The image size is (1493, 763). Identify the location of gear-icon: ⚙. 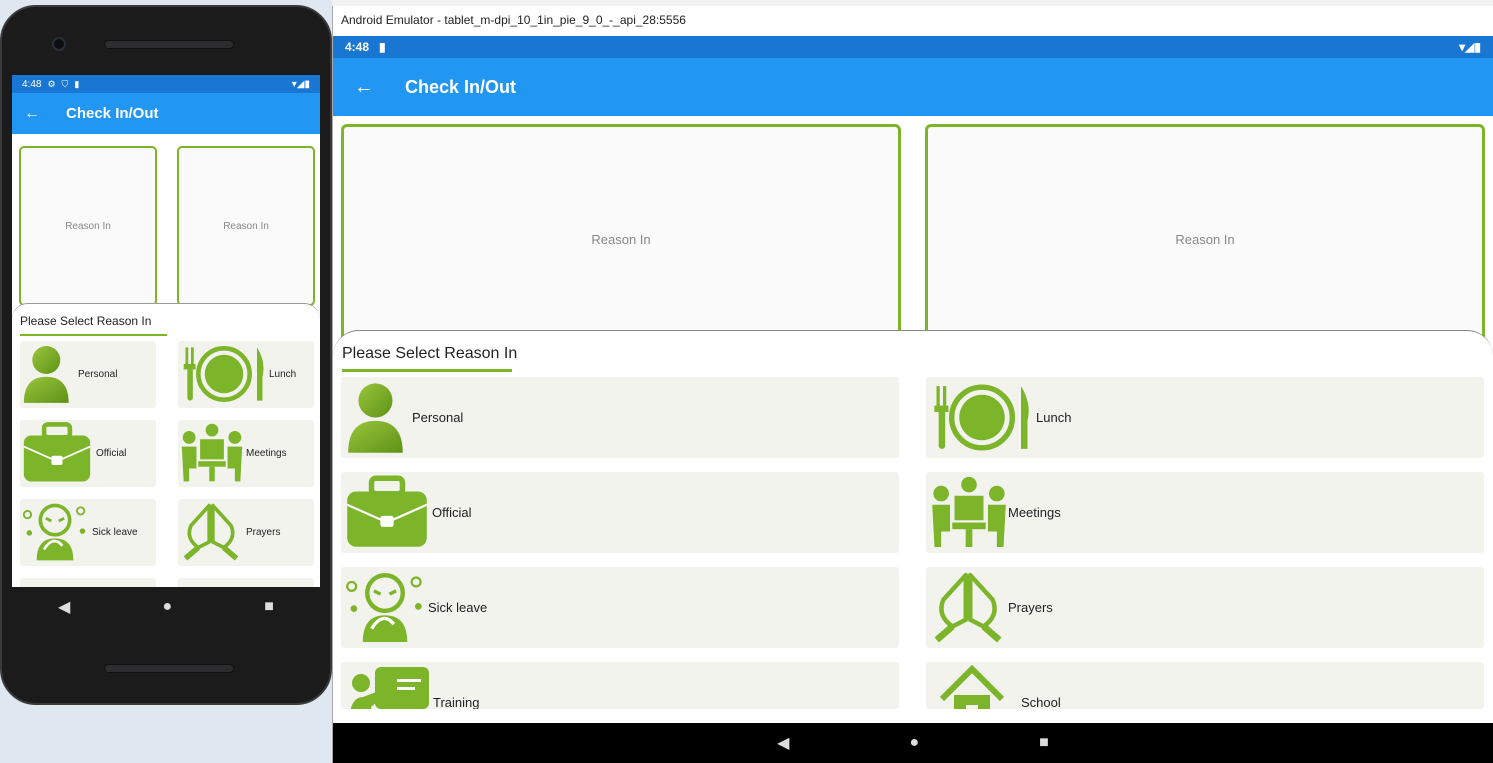
(51, 83).